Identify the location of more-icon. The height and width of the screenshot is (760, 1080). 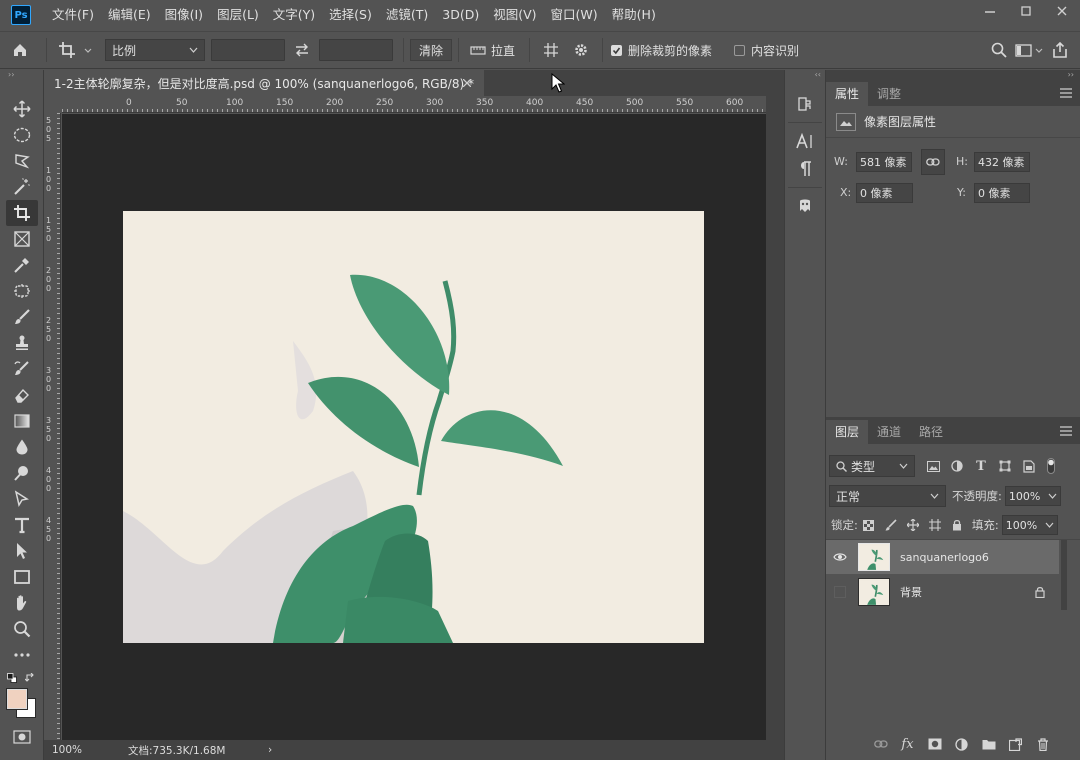
(22, 655).